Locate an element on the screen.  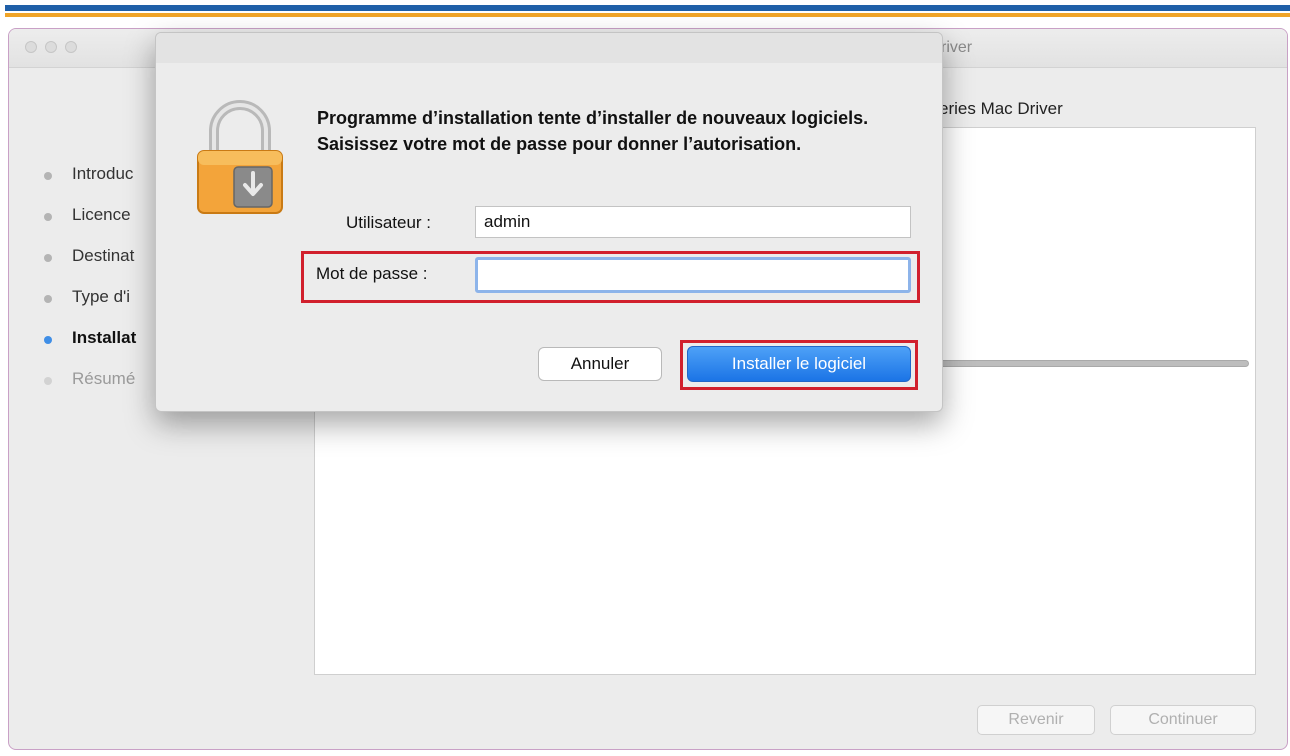
window-title: river is located at coordinates (957, 47).